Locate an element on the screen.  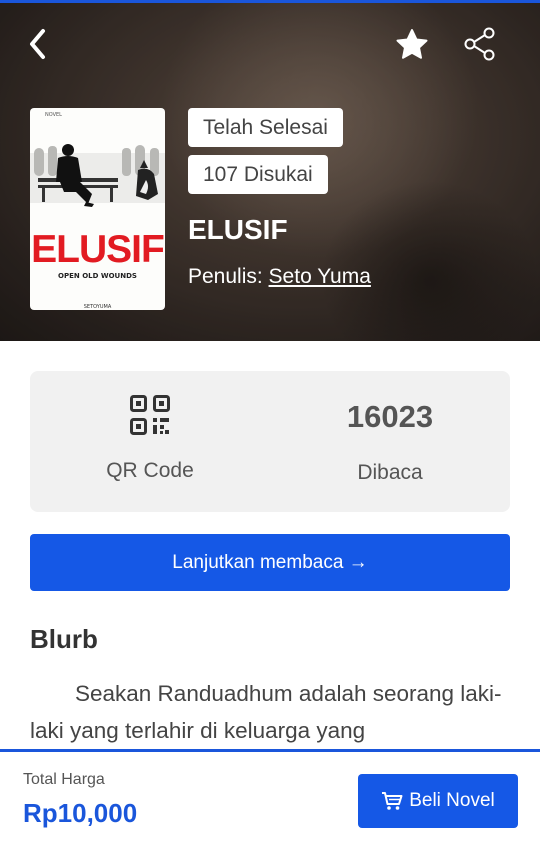
purchase-bar: Total Harga Rp10,000 Beli Novel is located at coordinates (270, 795).